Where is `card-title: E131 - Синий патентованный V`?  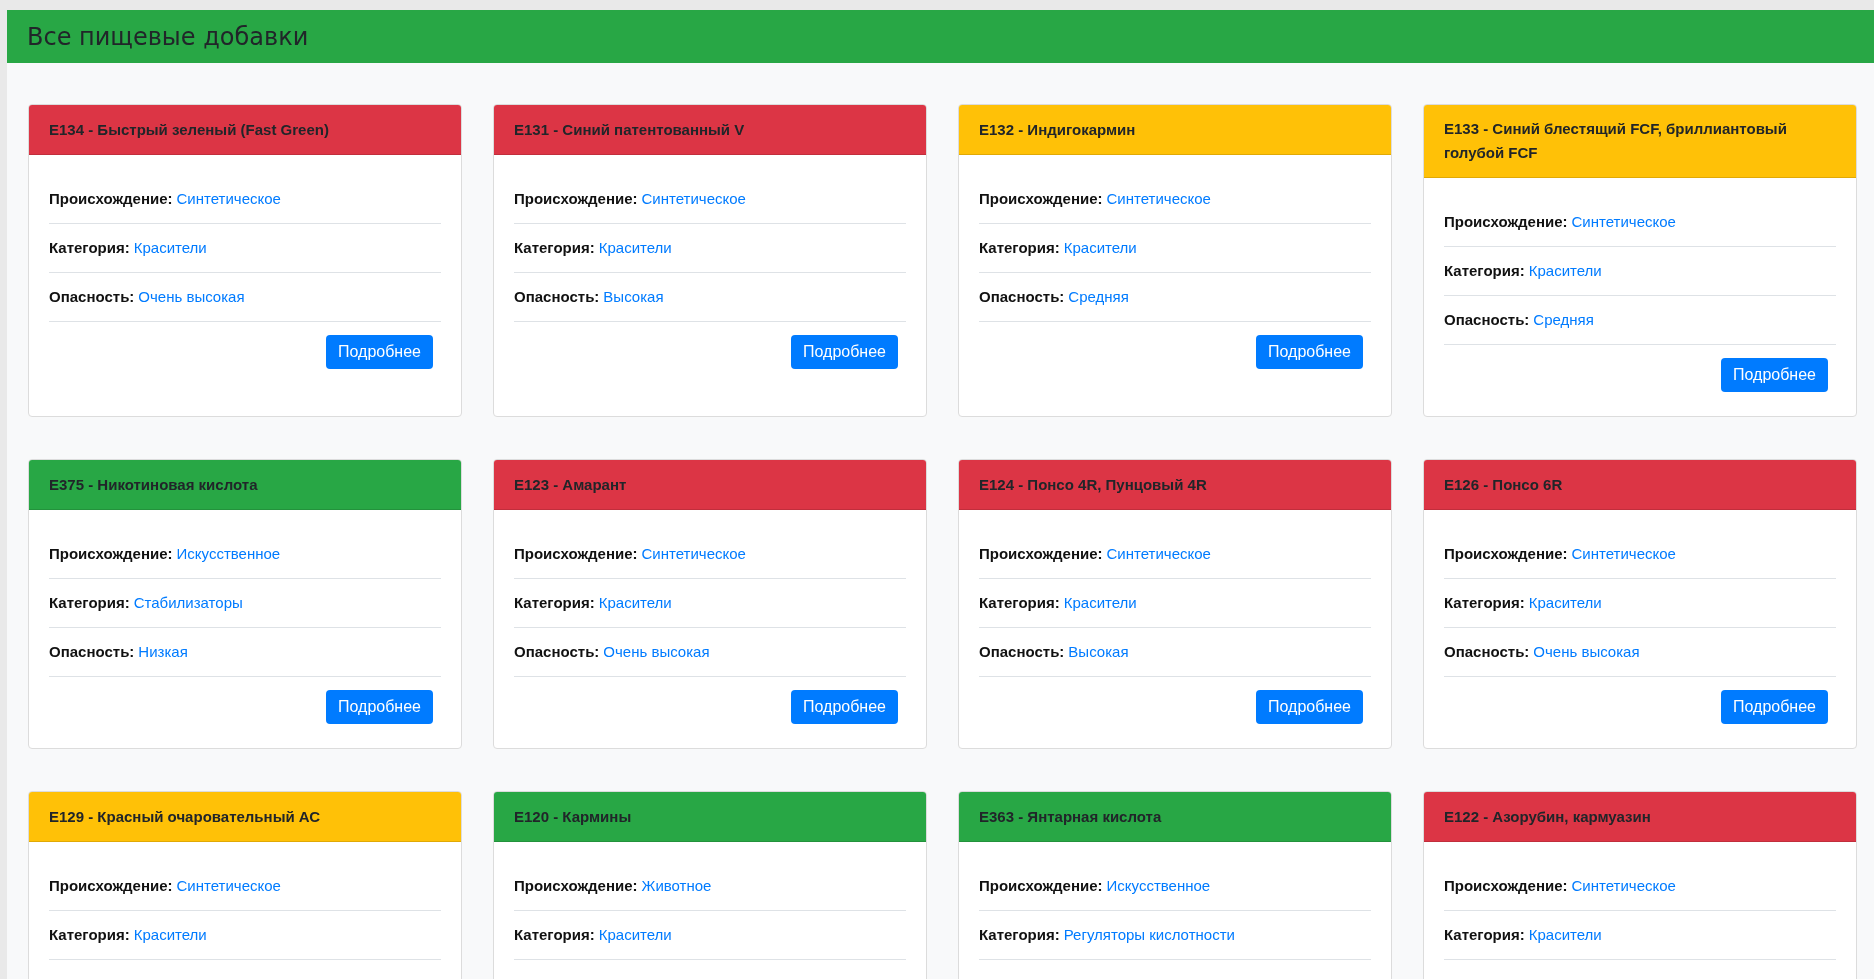 card-title: E131 - Синий патентованный V is located at coordinates (629, 129).